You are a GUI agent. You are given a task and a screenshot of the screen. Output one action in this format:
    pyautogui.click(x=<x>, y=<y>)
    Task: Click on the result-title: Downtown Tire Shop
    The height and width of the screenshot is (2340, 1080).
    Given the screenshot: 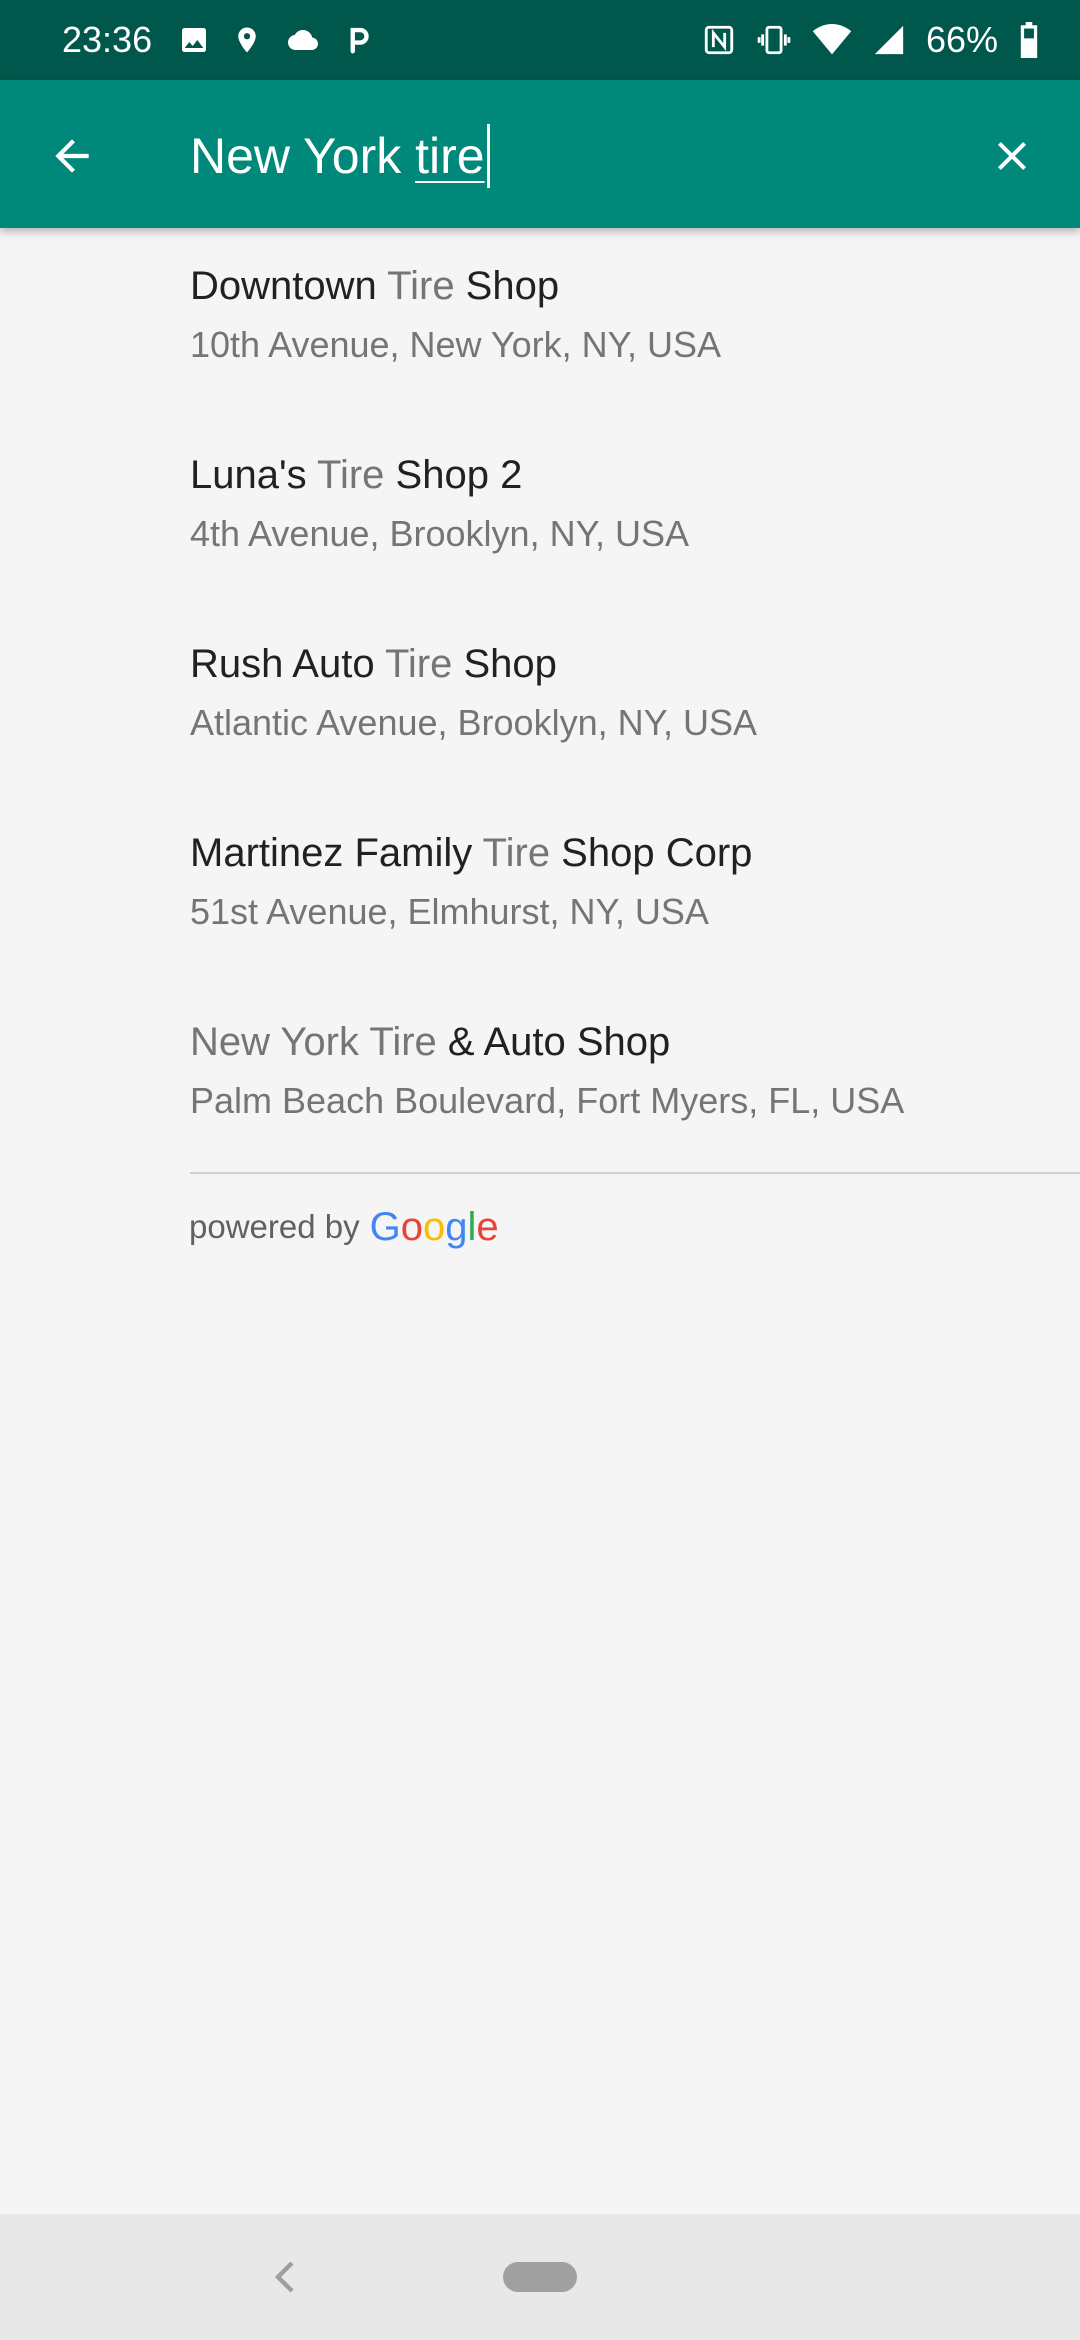 What is the action you would take?
    pyautogui.click(x=374, y=286)
    